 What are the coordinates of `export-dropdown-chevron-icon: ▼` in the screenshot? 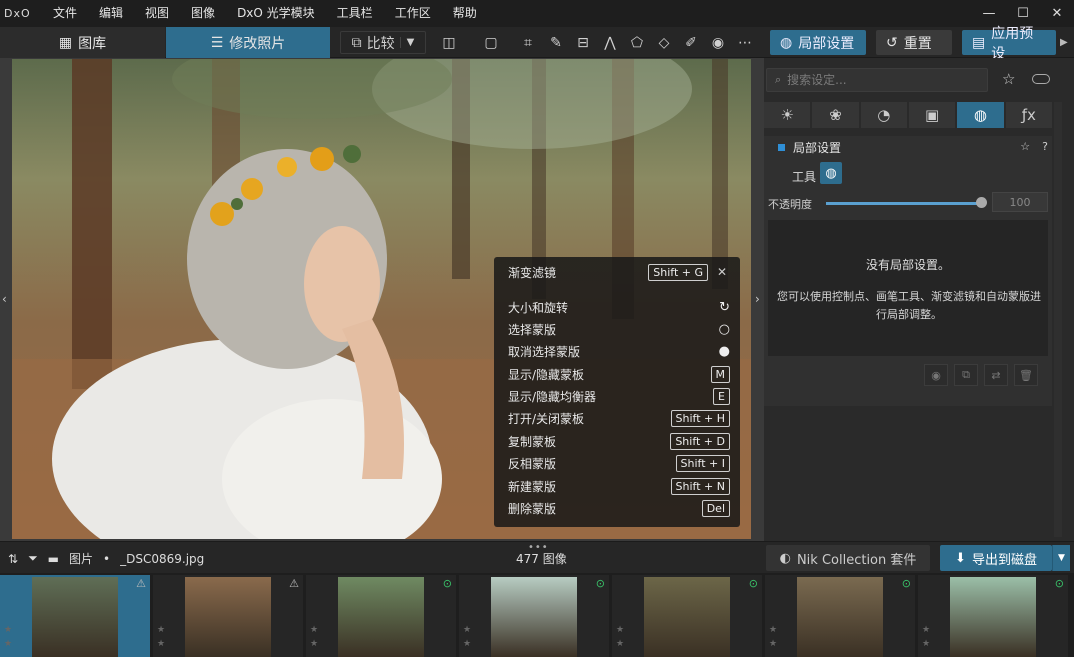 It's located at (1061, 558).